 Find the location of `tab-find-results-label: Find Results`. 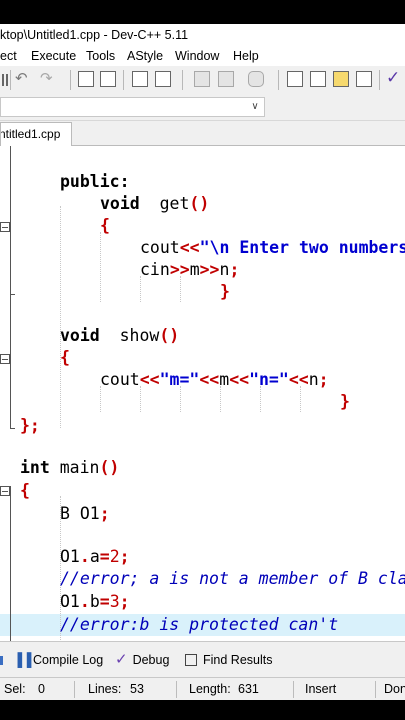

tab-find-results-label: Find Results is located at coordinates (238, 660).